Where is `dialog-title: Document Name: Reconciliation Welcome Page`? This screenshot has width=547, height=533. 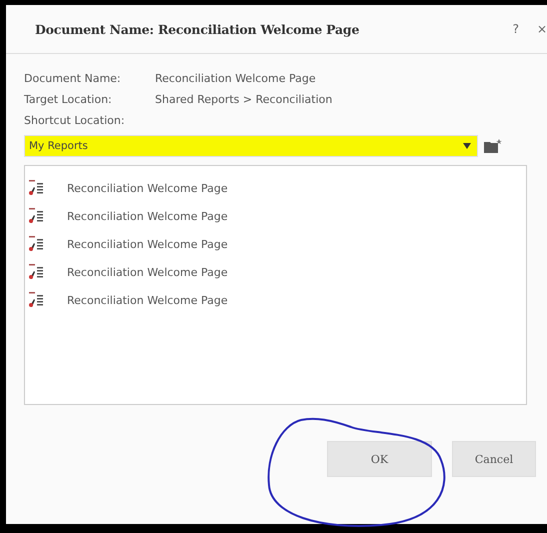
dialog-title: Document Name: Reconciliation Welcome Page is located at coordinates (197, 29).